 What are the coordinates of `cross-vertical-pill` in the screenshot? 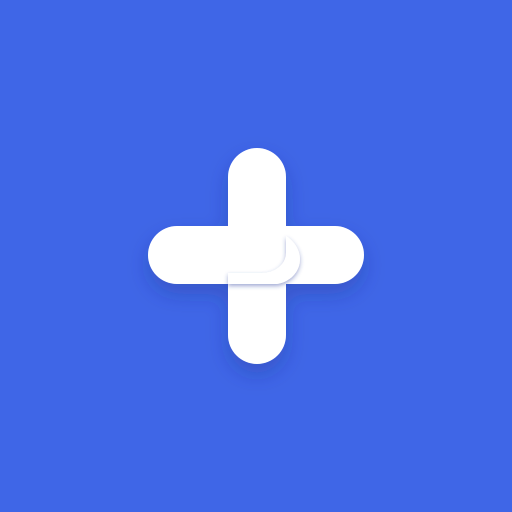 It's located at (257, 256).